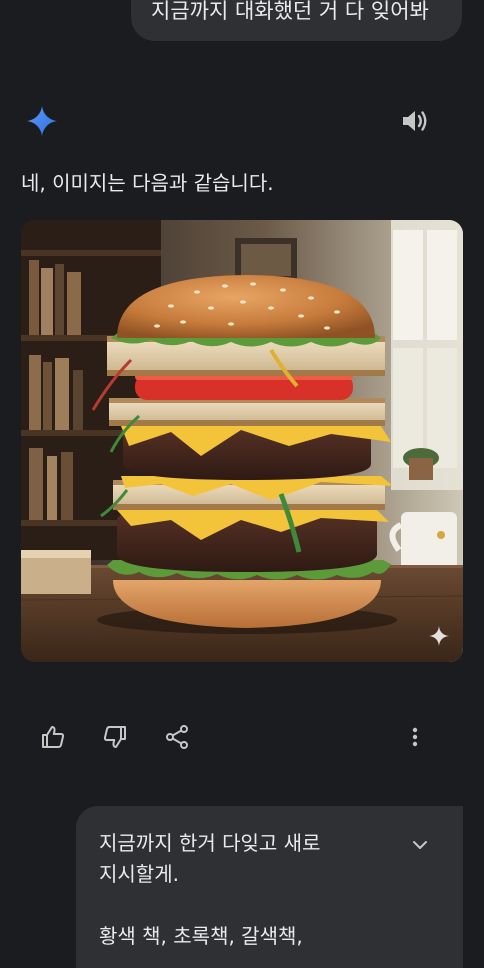  I want to click on speaker-icon, so click(415, 121).